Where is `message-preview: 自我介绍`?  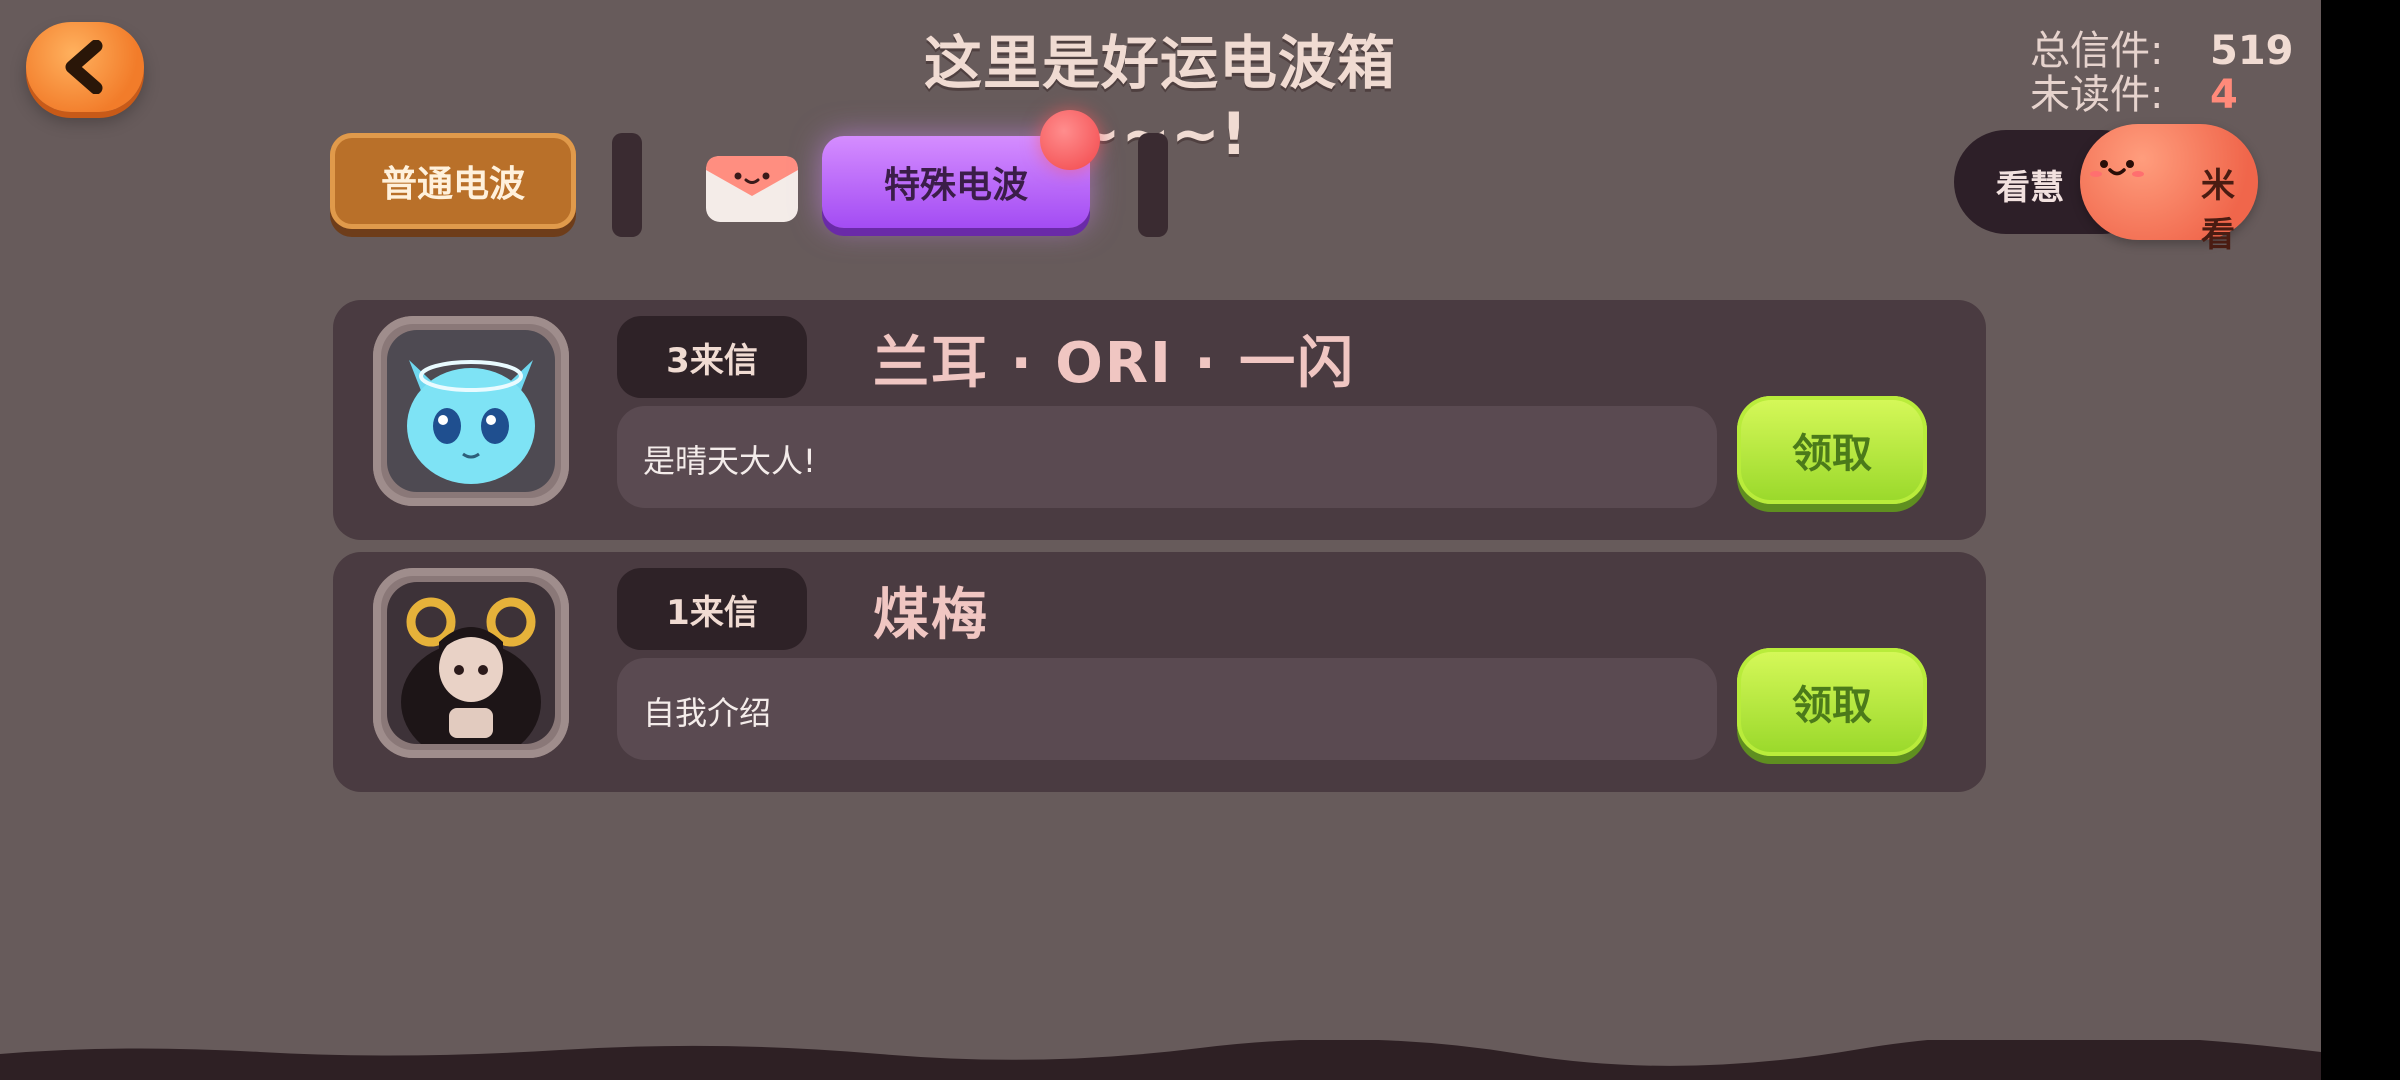 message-preview: 自我介绍 is located at coordinates (1167, 709).